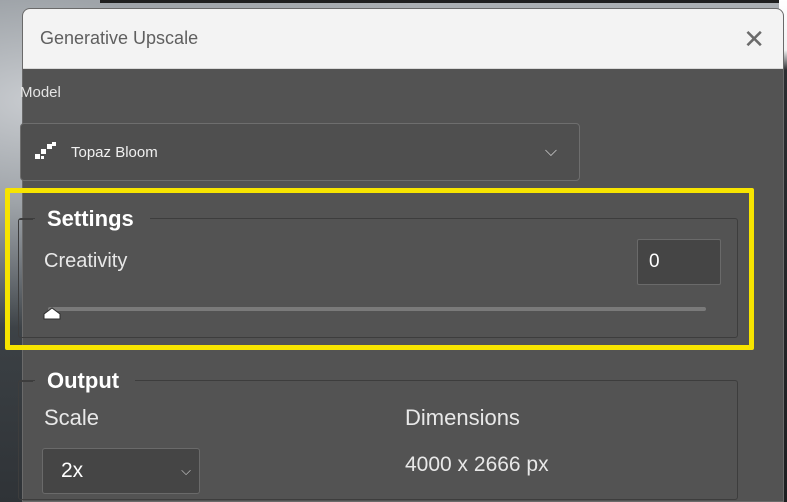  Describe the element at coordinates (40, 92) in the screenshot. I see `model-label: Model` at that location.